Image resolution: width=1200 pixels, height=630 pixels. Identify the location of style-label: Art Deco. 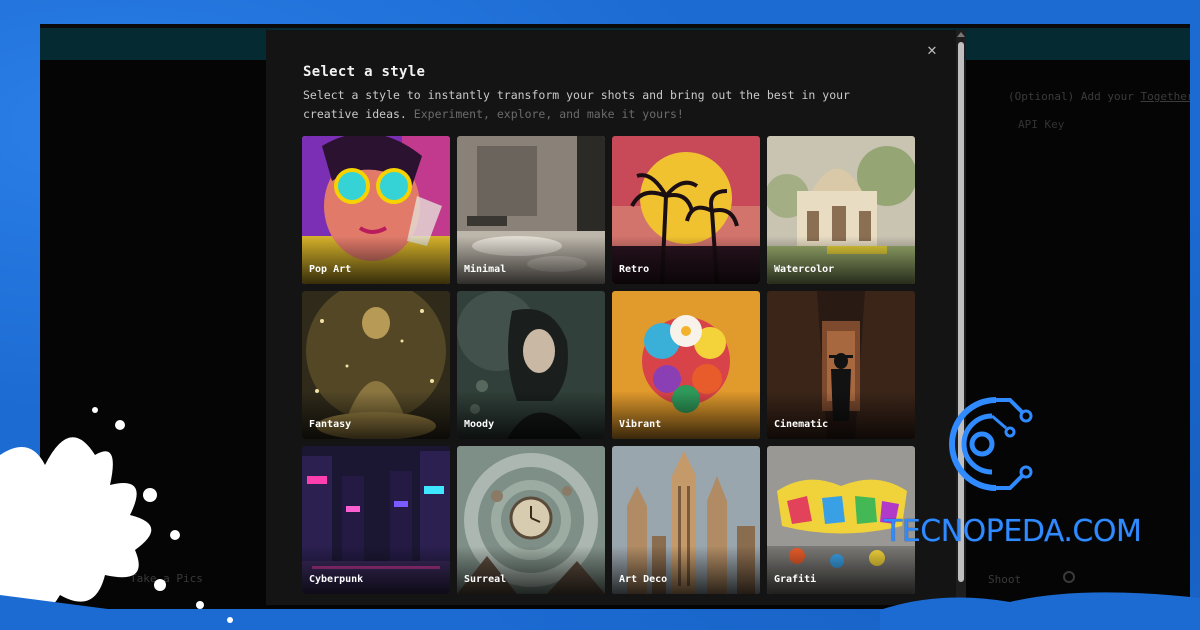
(643, 579).